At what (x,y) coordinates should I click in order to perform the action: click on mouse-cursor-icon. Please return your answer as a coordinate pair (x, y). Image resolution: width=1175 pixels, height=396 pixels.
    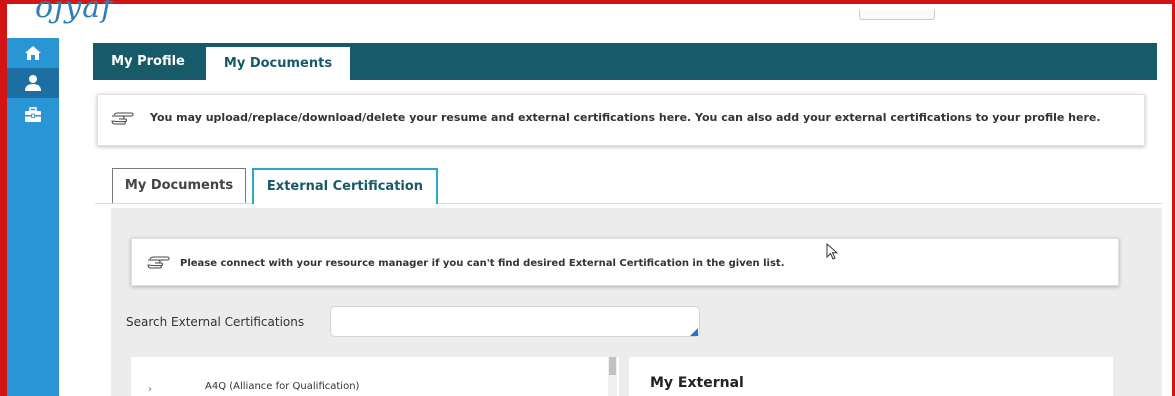
    Looking at the image, I should click on (832, 253).